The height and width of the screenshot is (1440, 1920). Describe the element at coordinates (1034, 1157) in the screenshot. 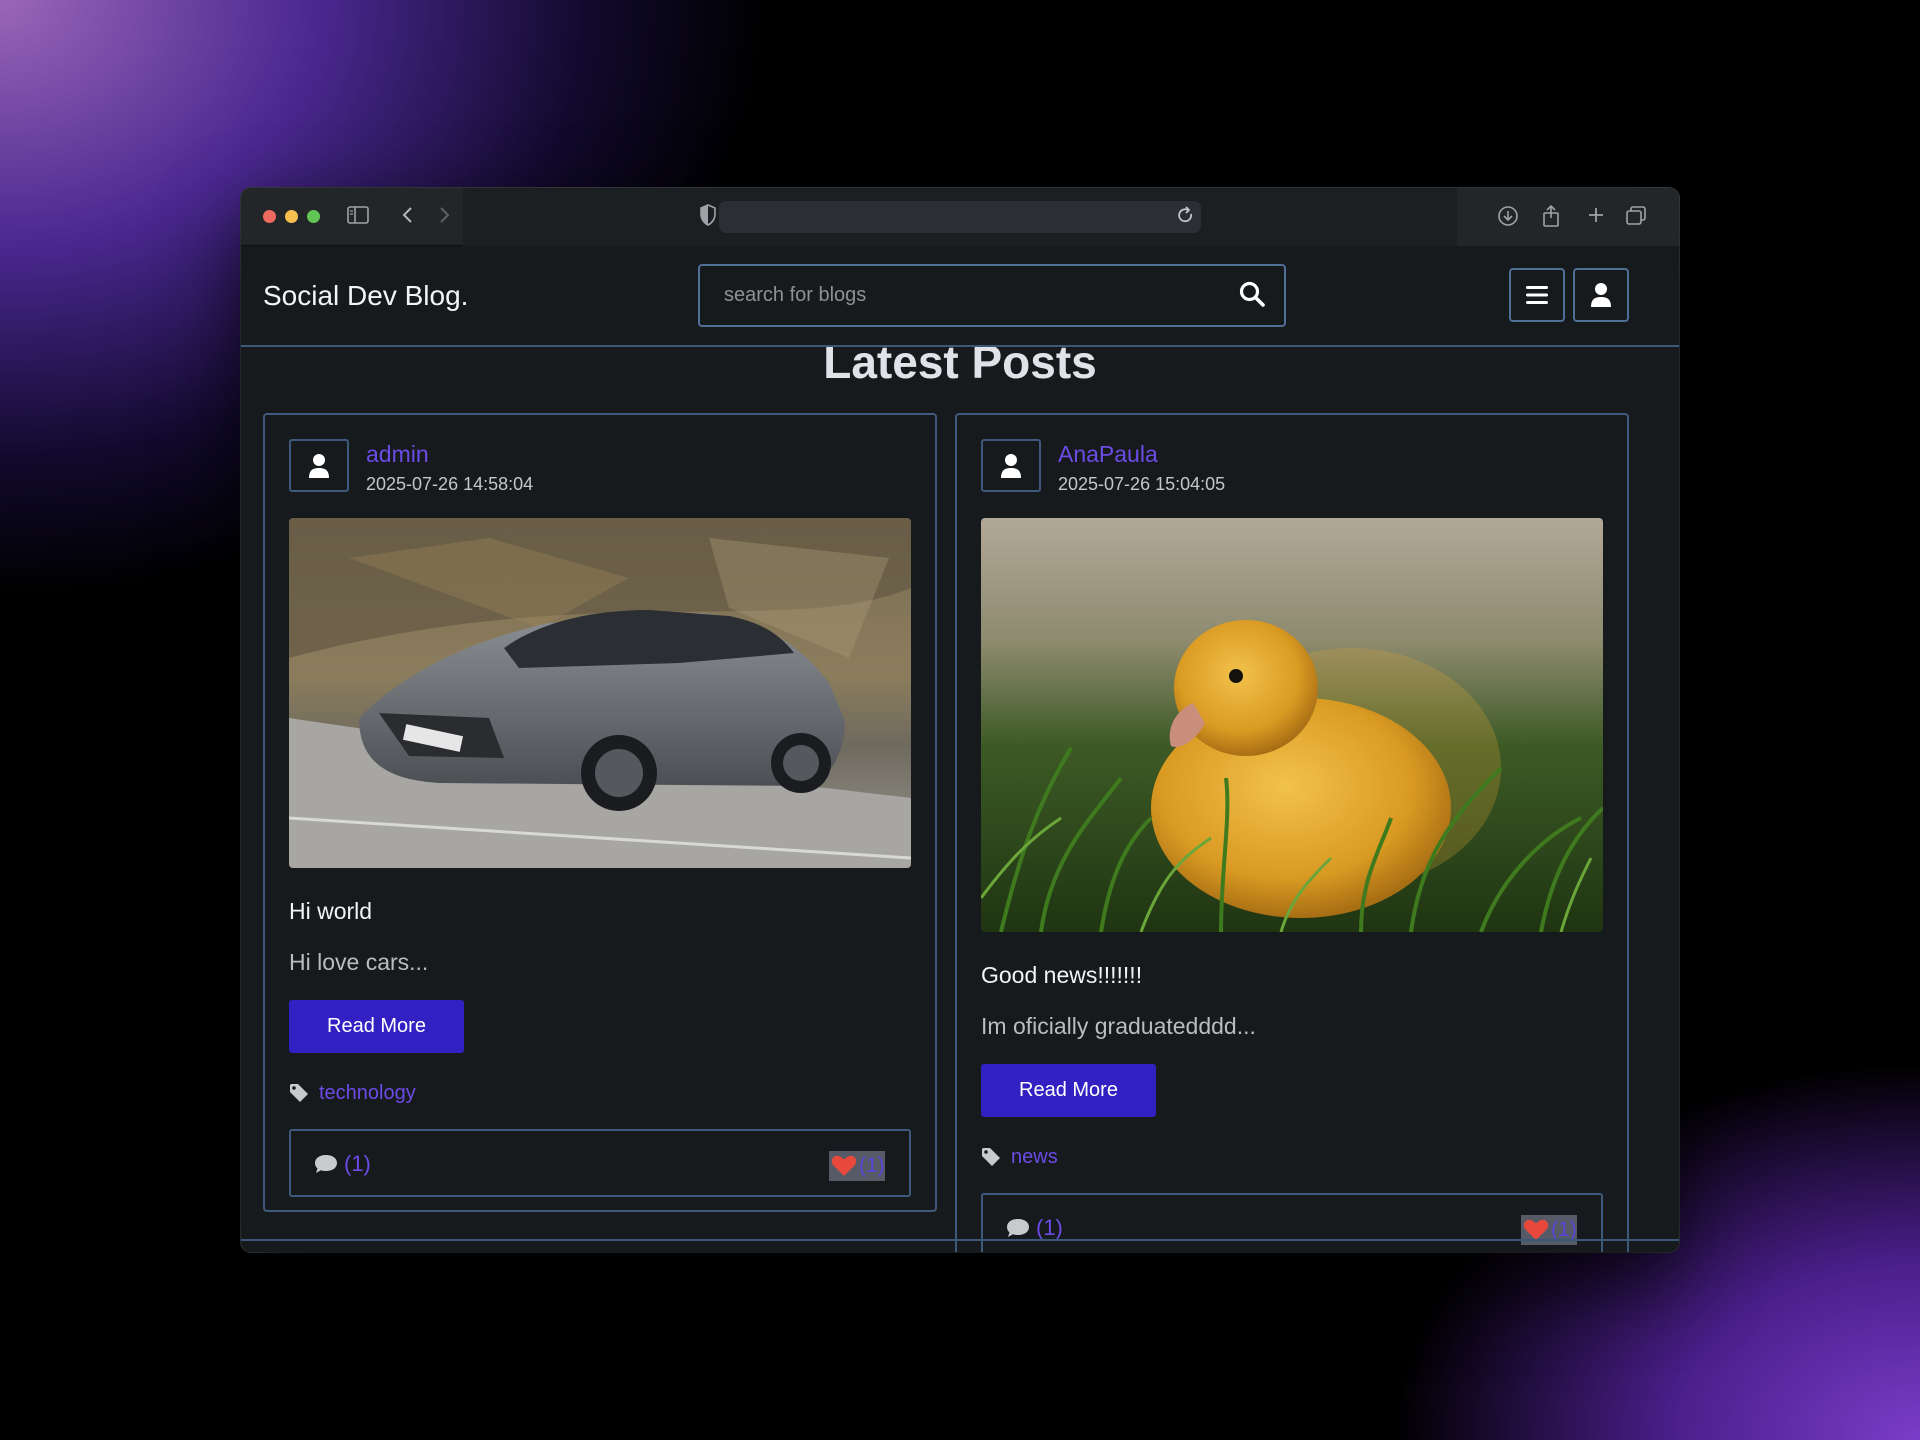

I see `tag-link: news` at that location.